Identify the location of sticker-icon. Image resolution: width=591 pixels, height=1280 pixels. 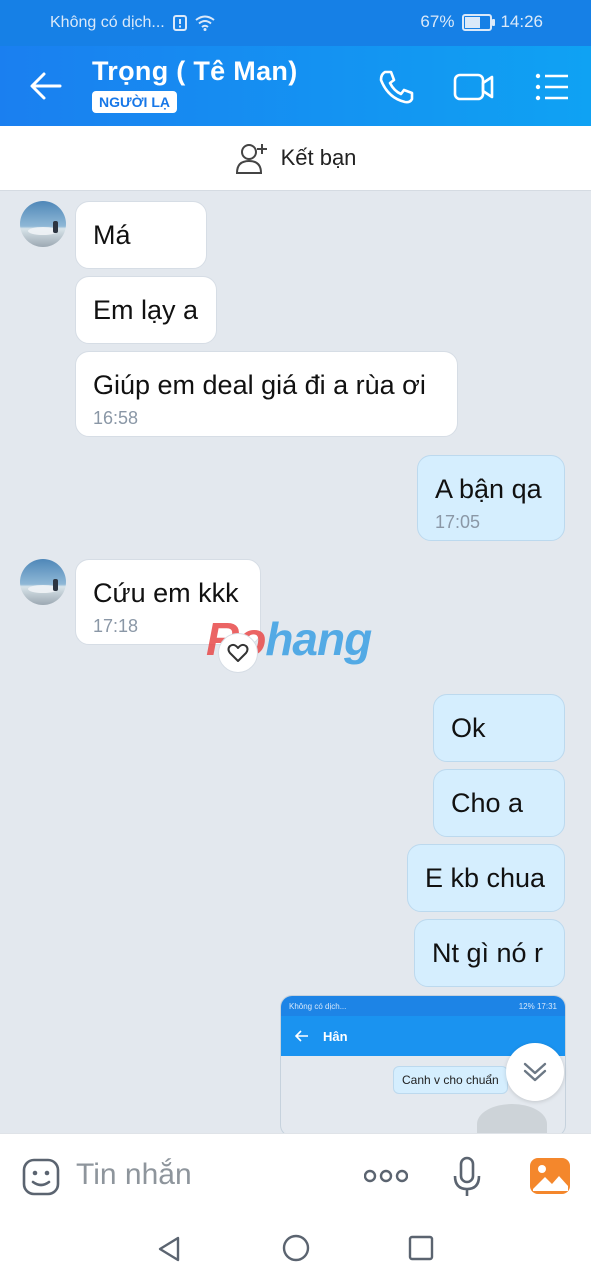
(41, 1179).